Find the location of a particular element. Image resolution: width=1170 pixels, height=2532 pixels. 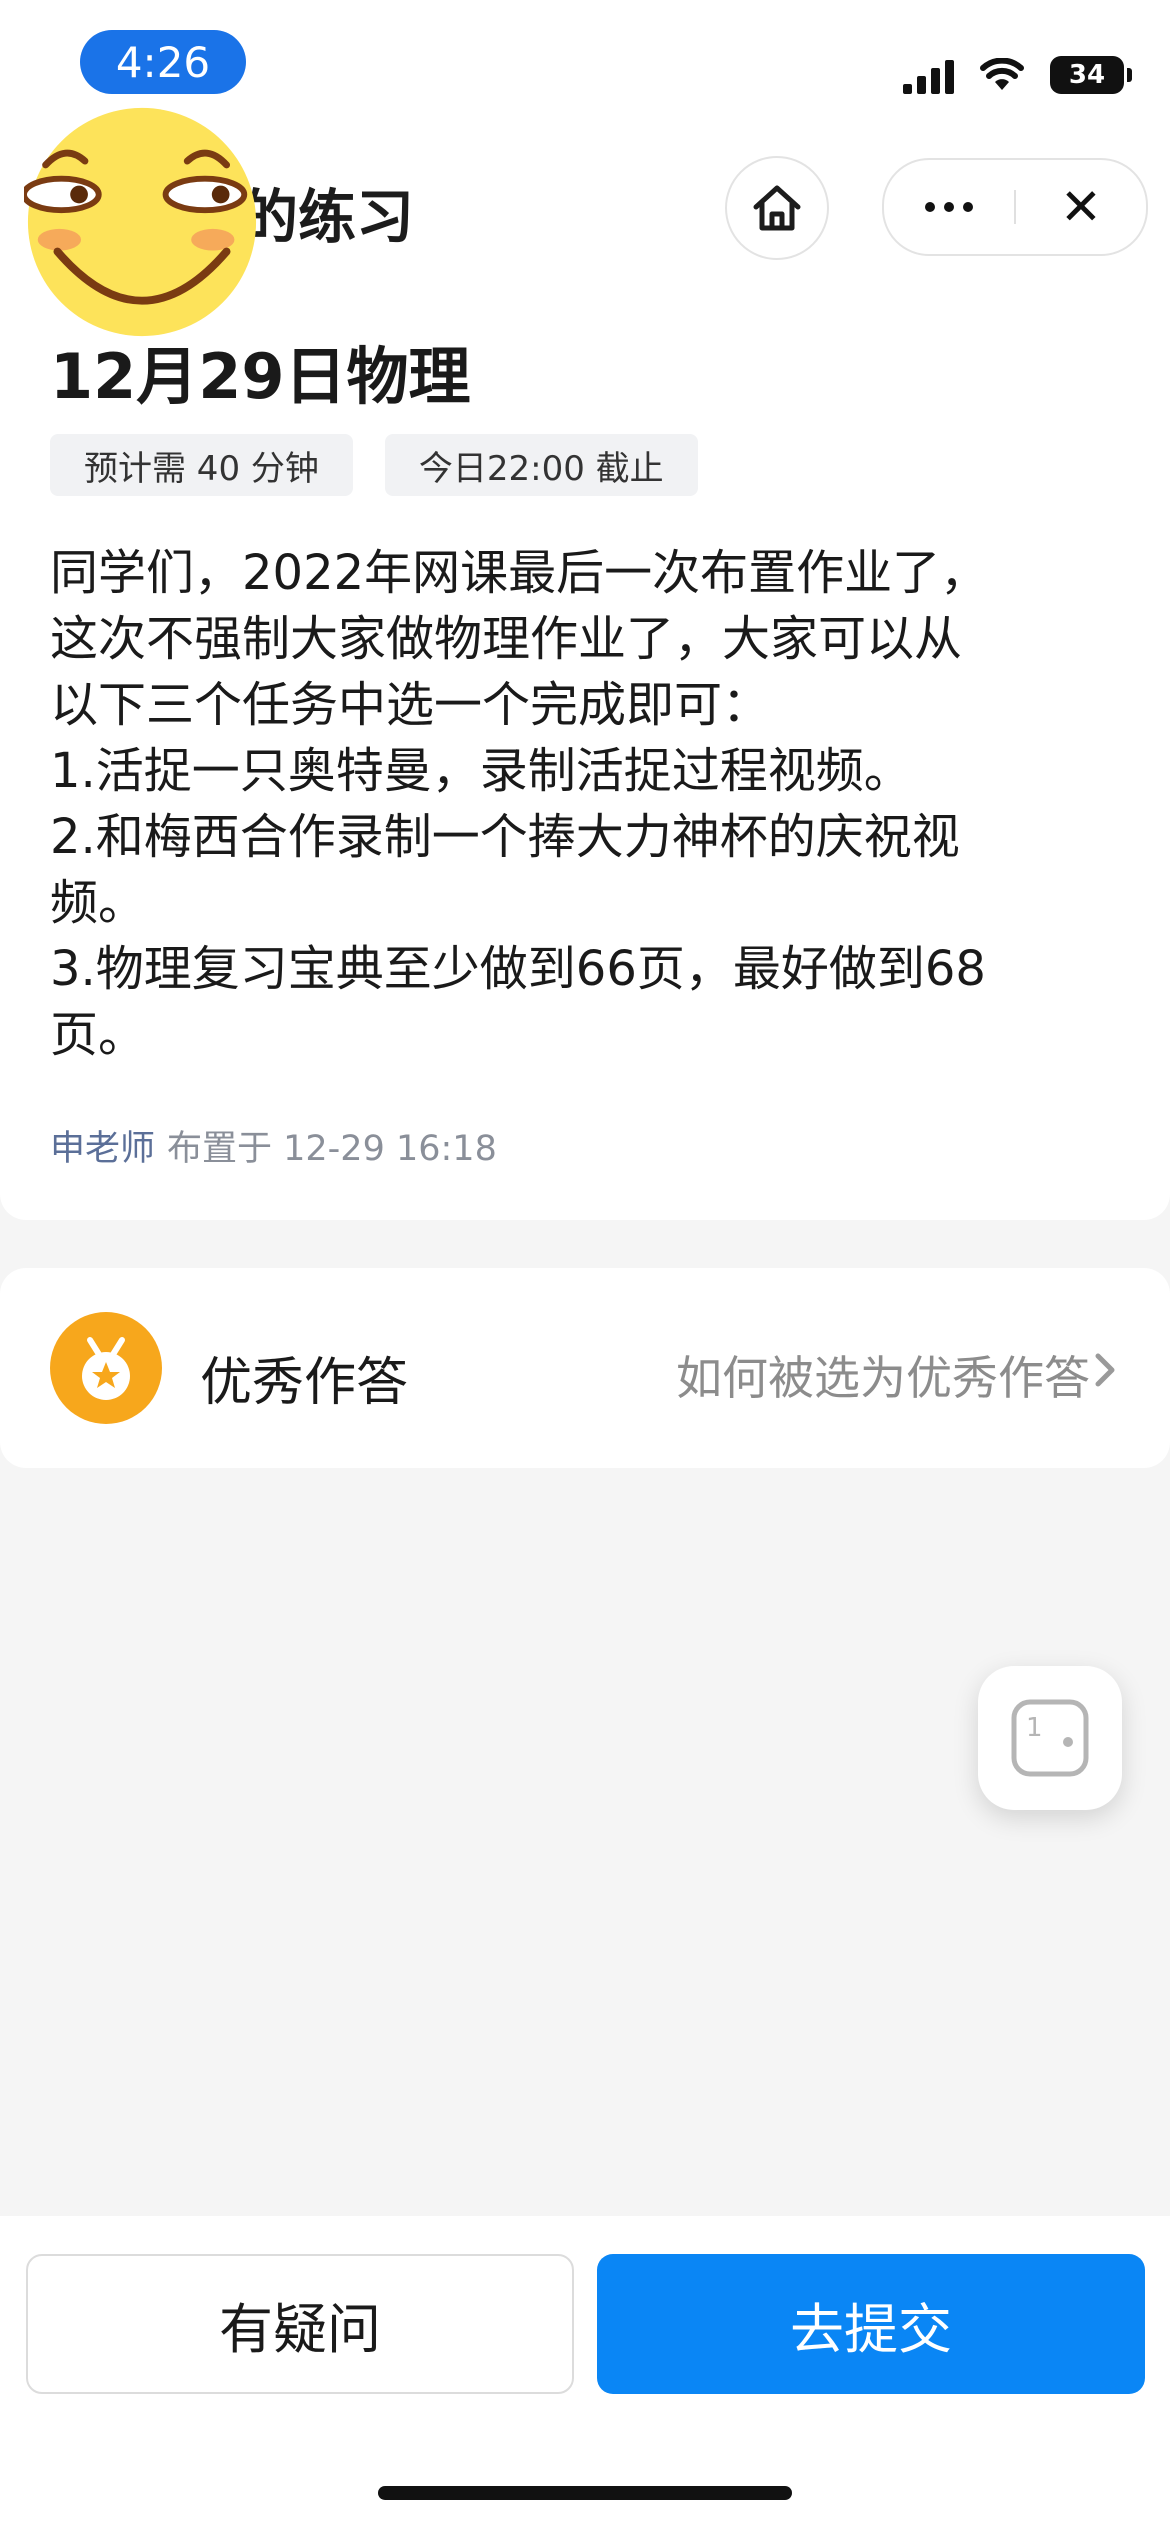

home-button is located at coordinates (777, 208).